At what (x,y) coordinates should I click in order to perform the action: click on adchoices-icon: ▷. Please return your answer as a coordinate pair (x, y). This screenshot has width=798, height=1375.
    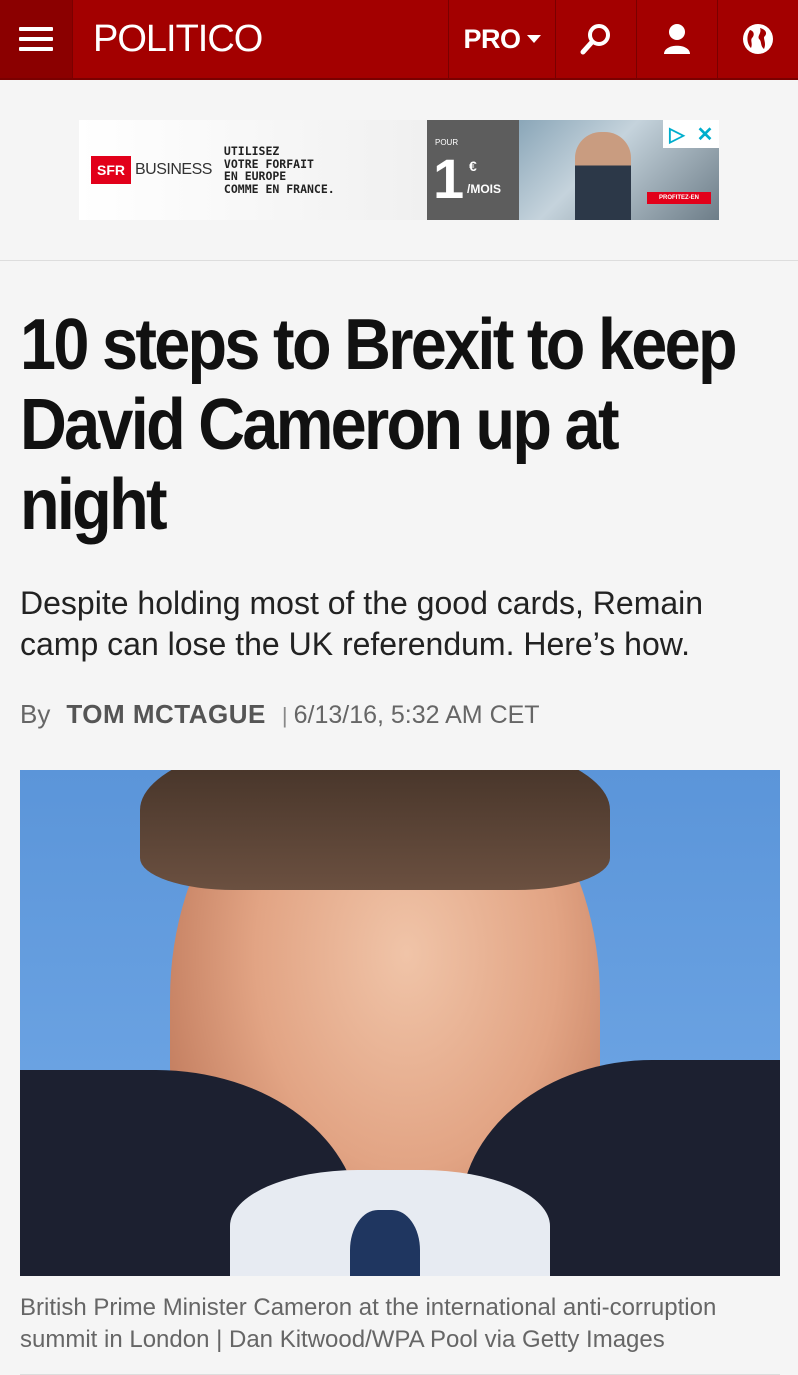
    Looking at the image, I should click on (677, 134).